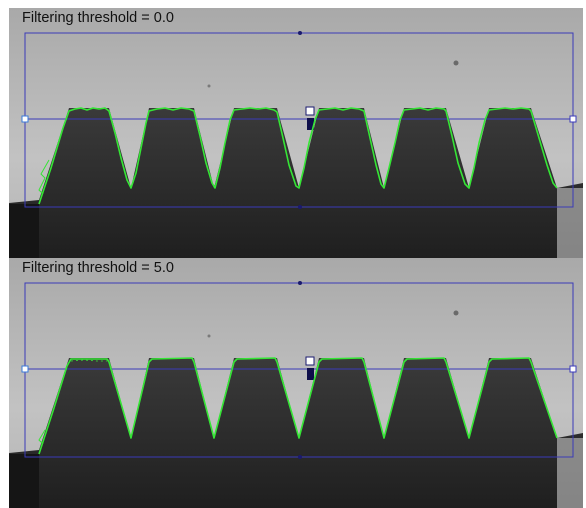  What do you see at coordinates (310, 374) in the screenshot?
I see `roi-direction-marker` at bounding box center [310, 374].